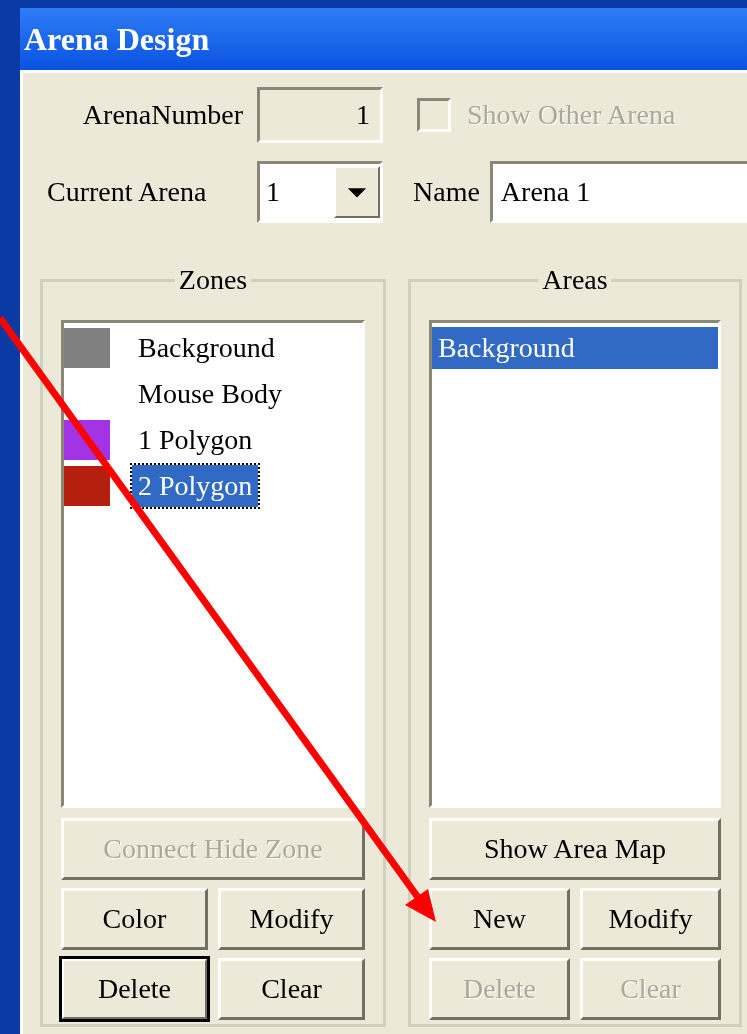  Describe the element at coordinates (575, 849) in the screenshot. I see `dialog-button: Show Area Map` at that location.